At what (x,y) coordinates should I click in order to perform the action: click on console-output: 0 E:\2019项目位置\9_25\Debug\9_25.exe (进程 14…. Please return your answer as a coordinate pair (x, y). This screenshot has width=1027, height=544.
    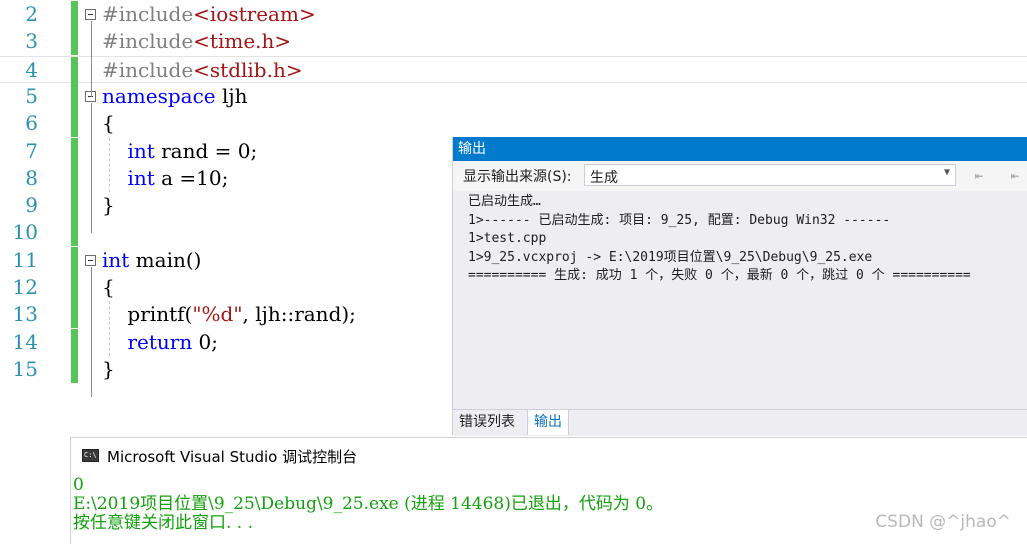
    Looking at the image, I should click on (549, 510).